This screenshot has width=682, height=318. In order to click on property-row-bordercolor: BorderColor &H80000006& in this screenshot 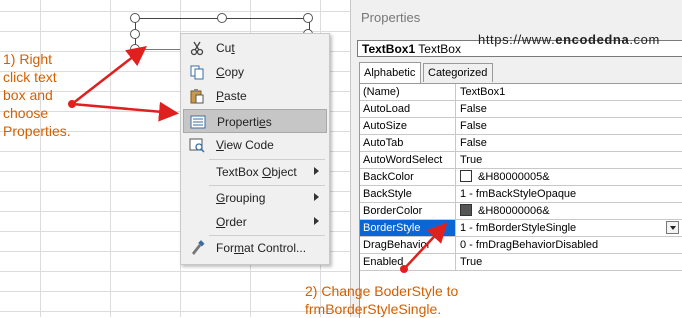, I will do `click(521, 211)`.